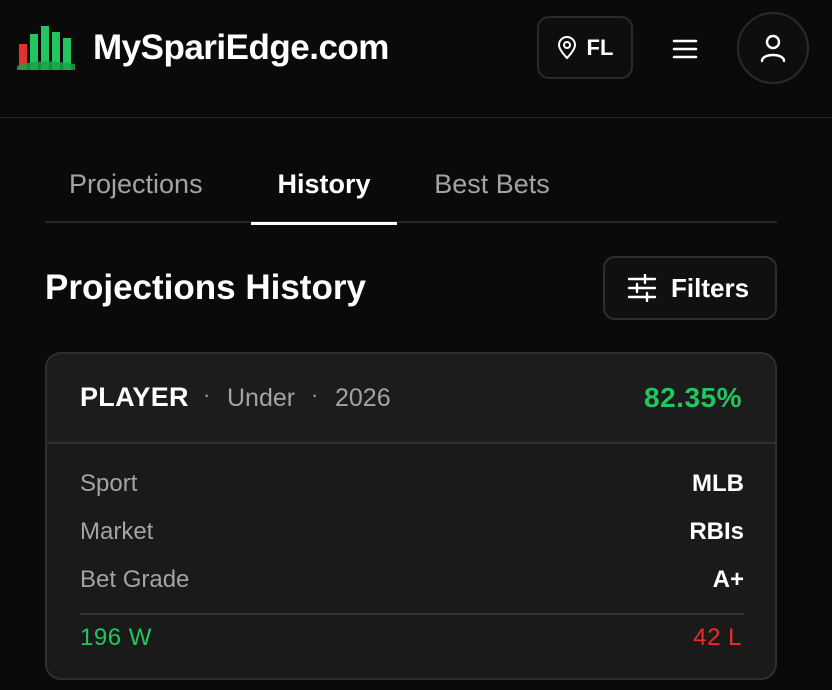 The width and height of the screenshot is (832, 690). Describe the element at coordinates (261, 398) in the screenshot. I see `bet-side: Under` at that location.